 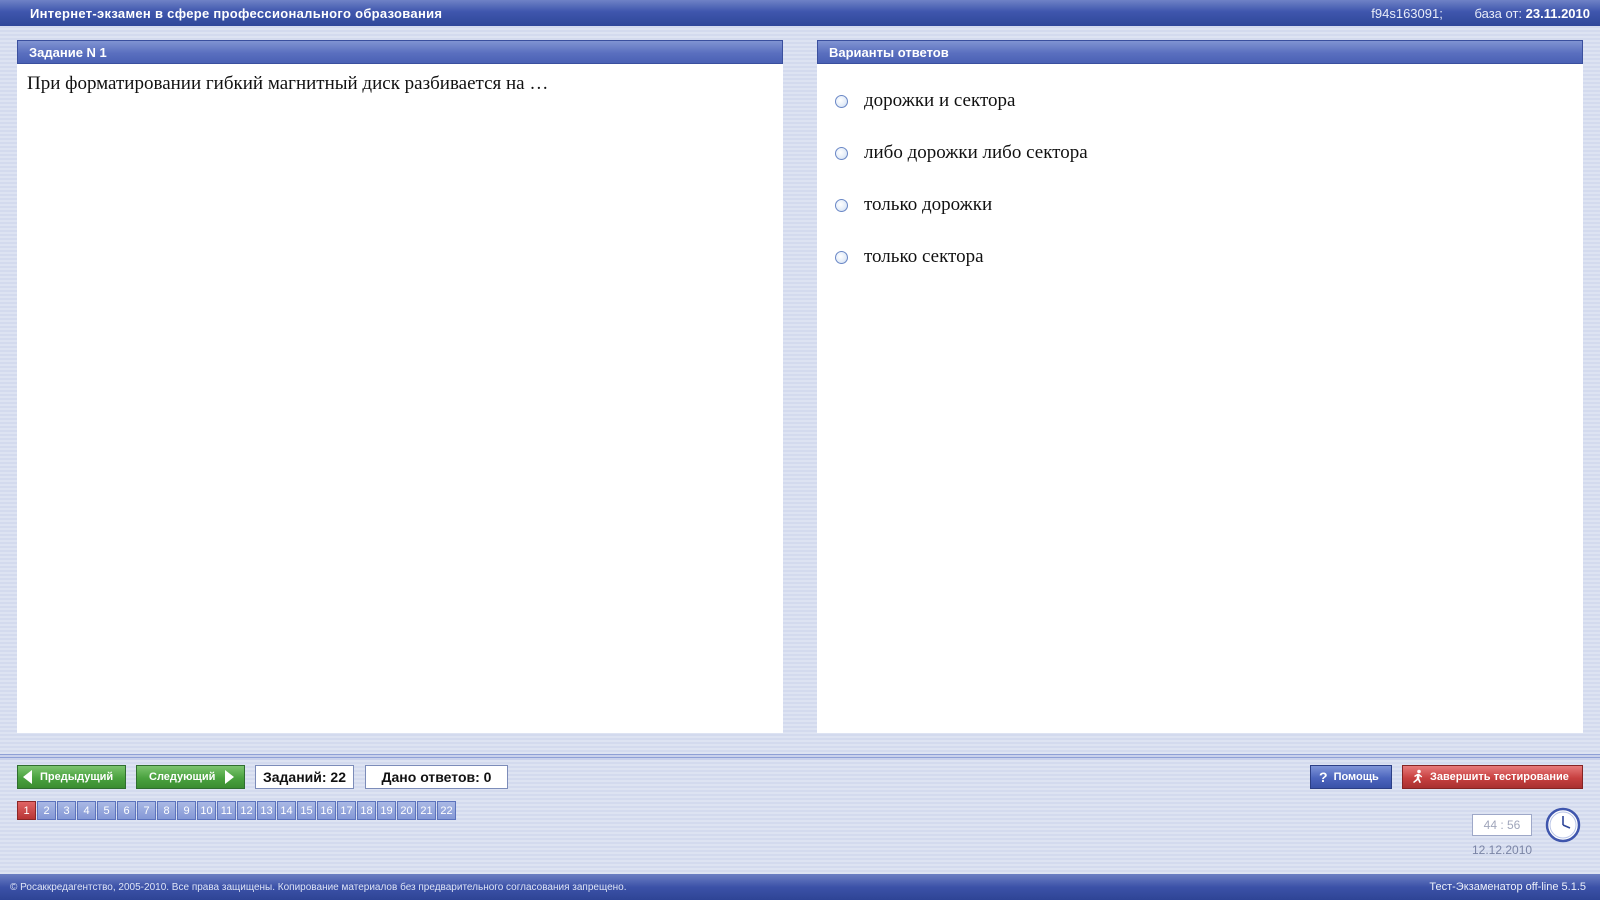 I want to click on session-info: f94s163091; база от: 23.11.2010, so click(x=1480, y=13).